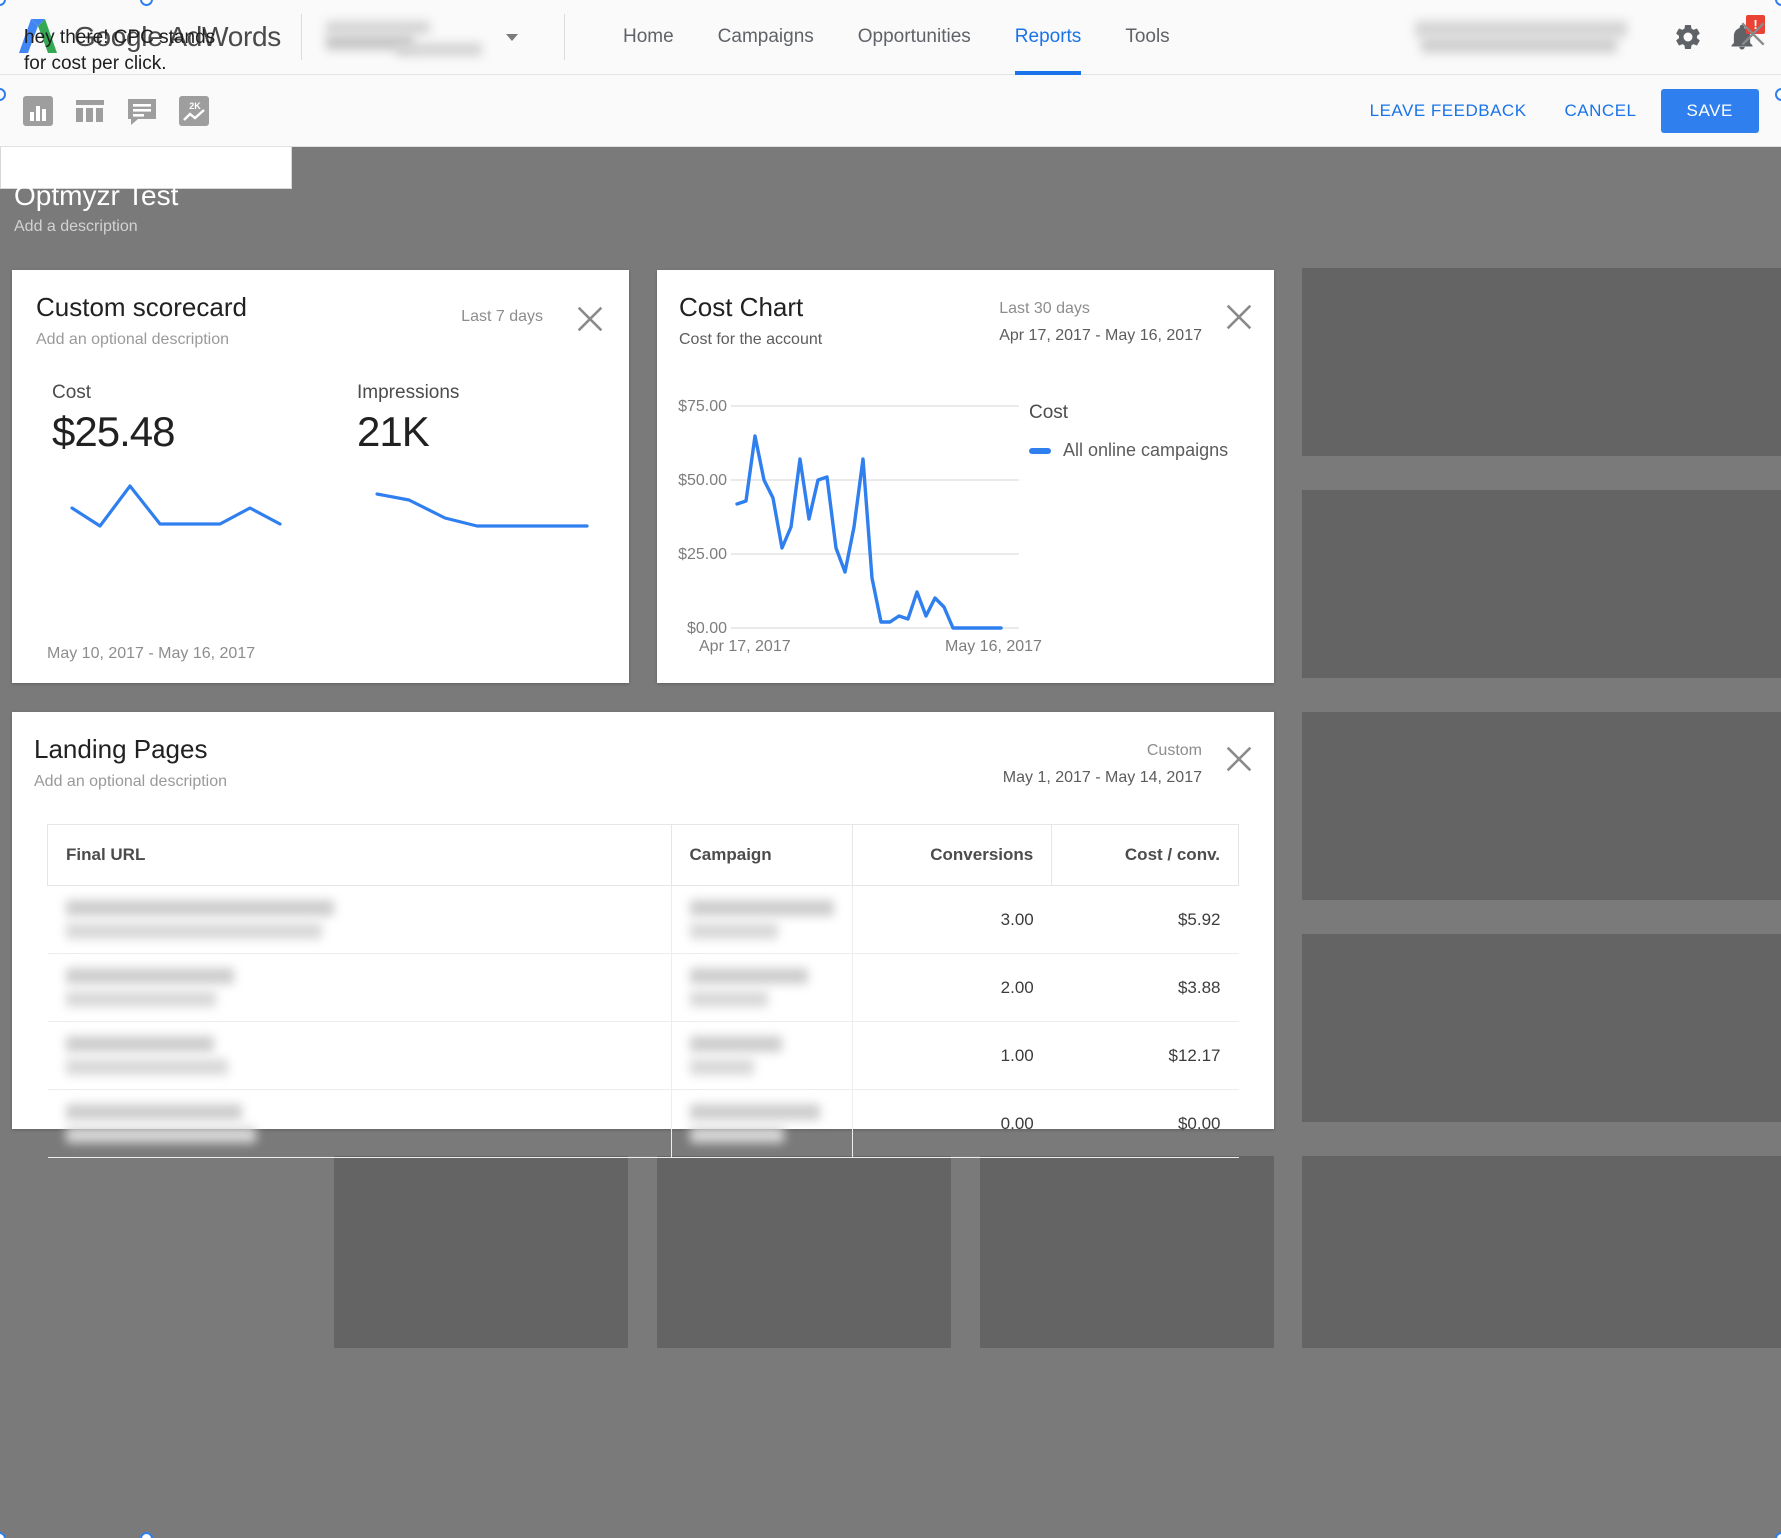 This screenshot has width=1781, height=1538. I want to click on x-axis-tick-start: Apr 17, 2017, so click(745, 646).